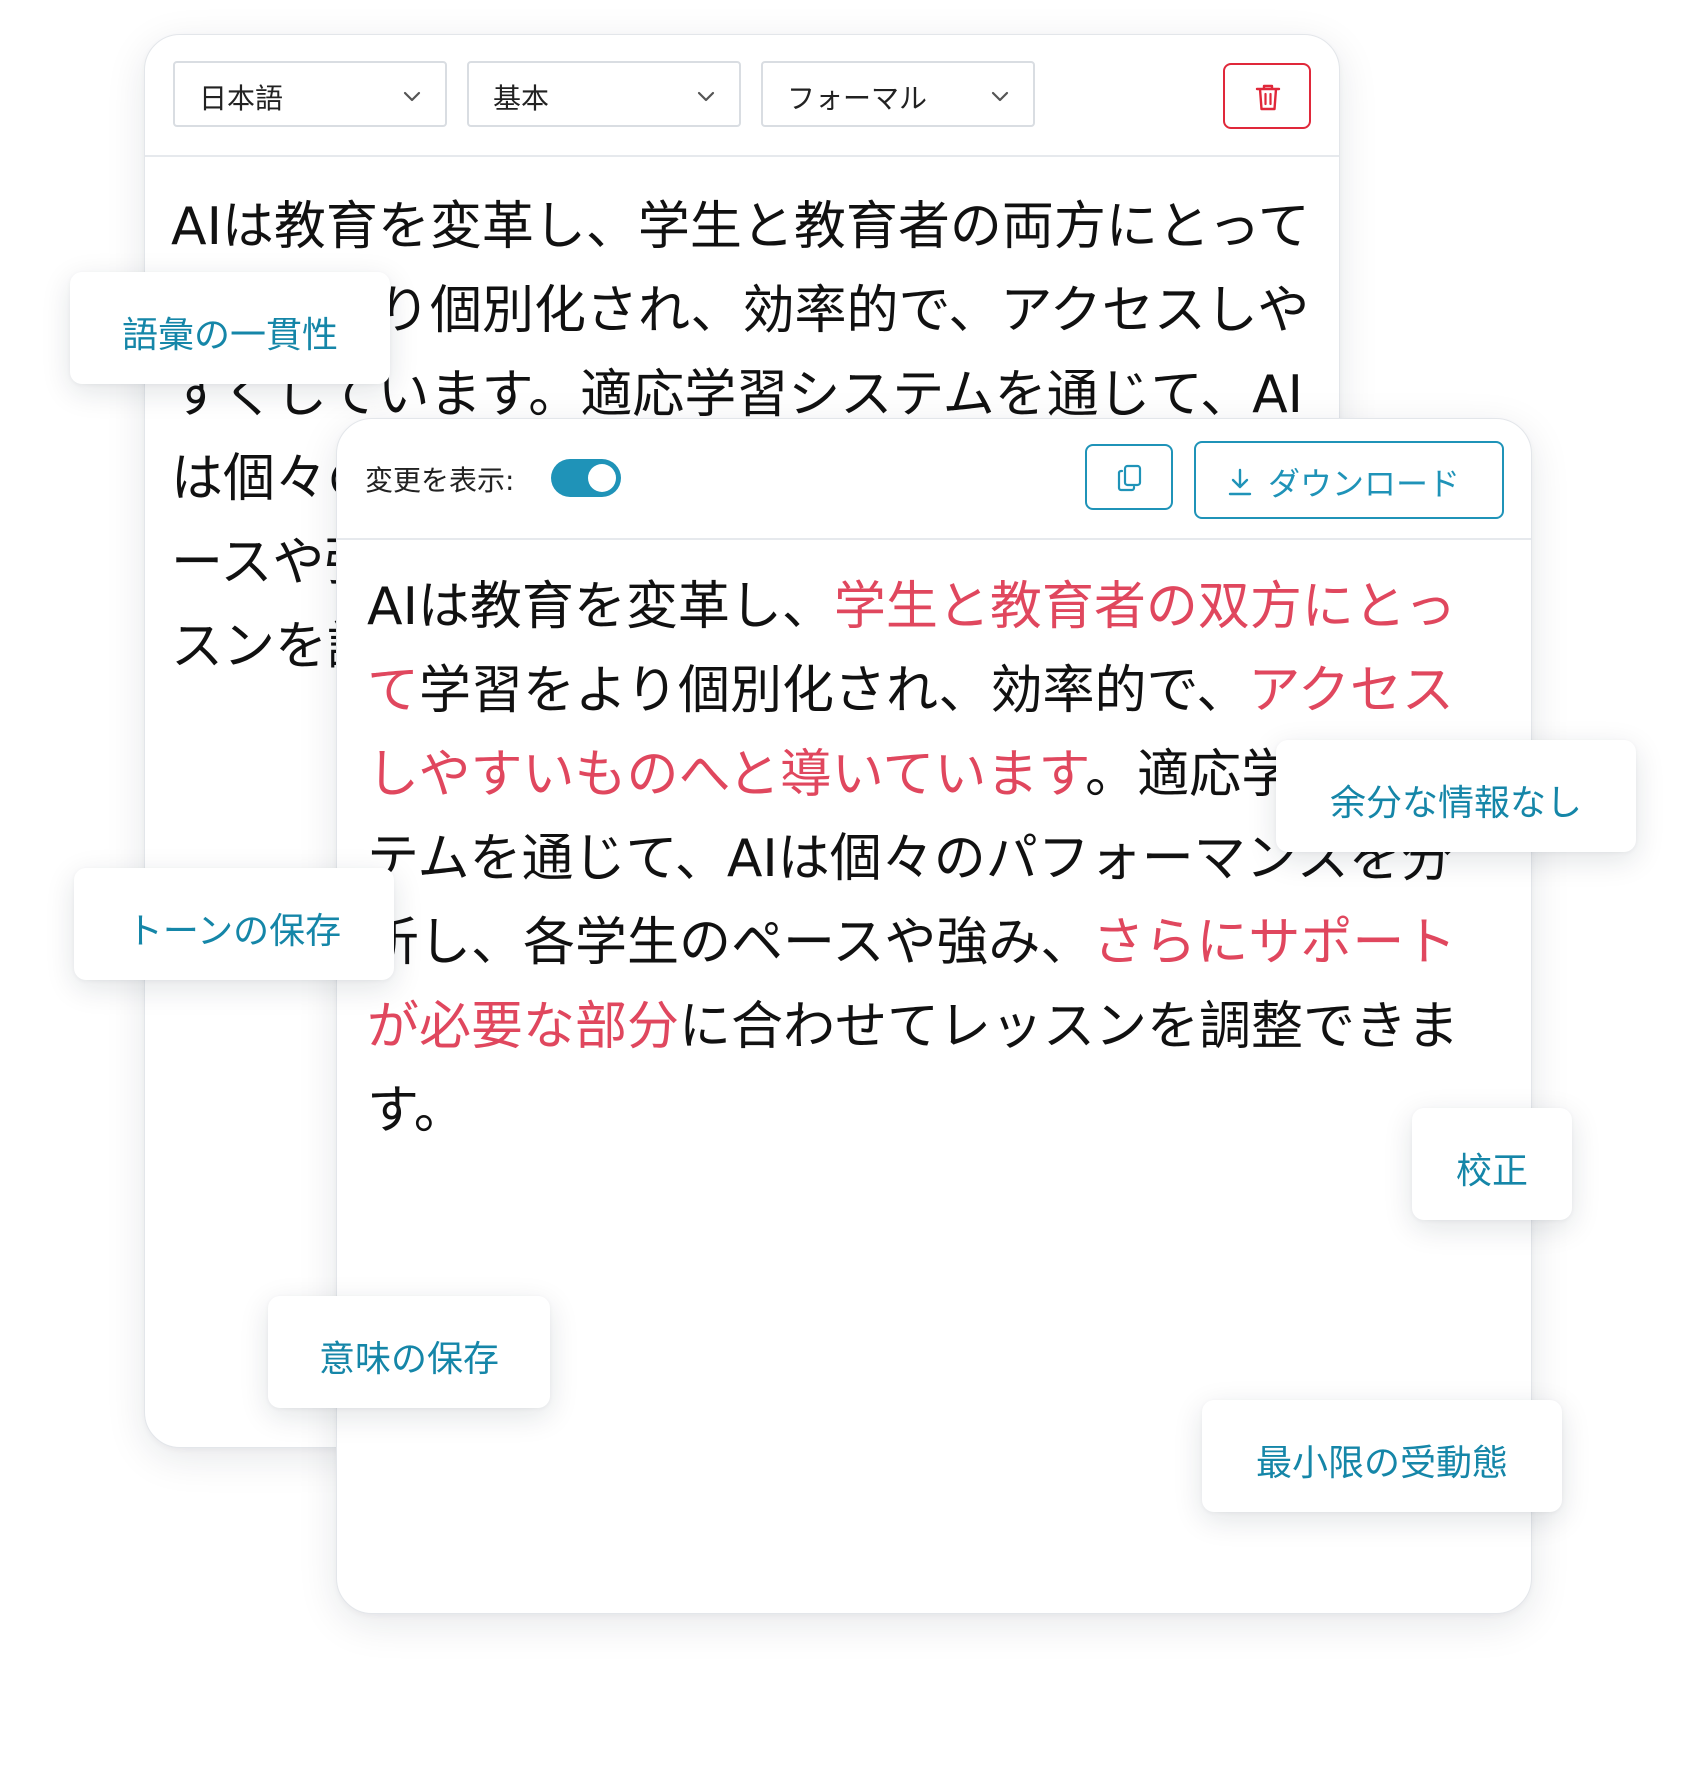  What do you see at coordinates (857, 98) in the screenshot?
I see `tone-select-value: フォーマル` at bounding box center [857, 98].